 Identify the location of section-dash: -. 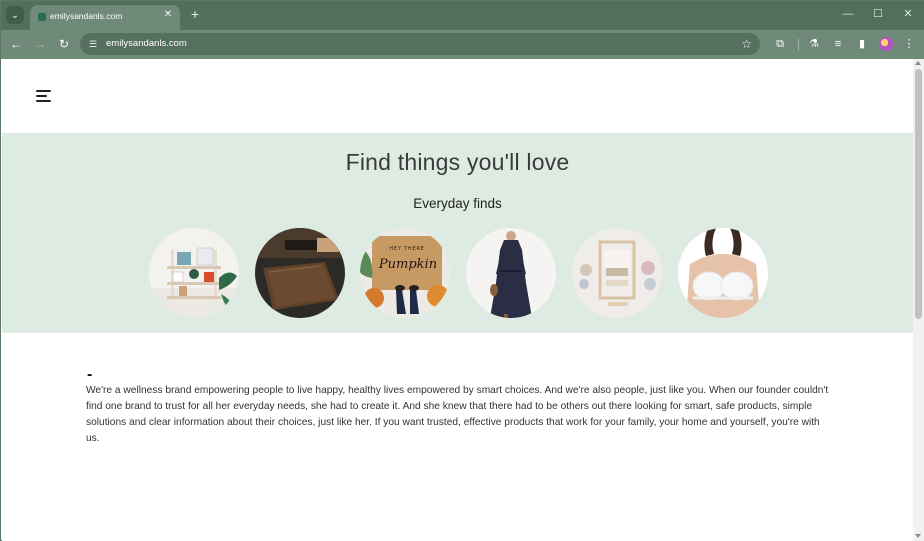
(90, 374).